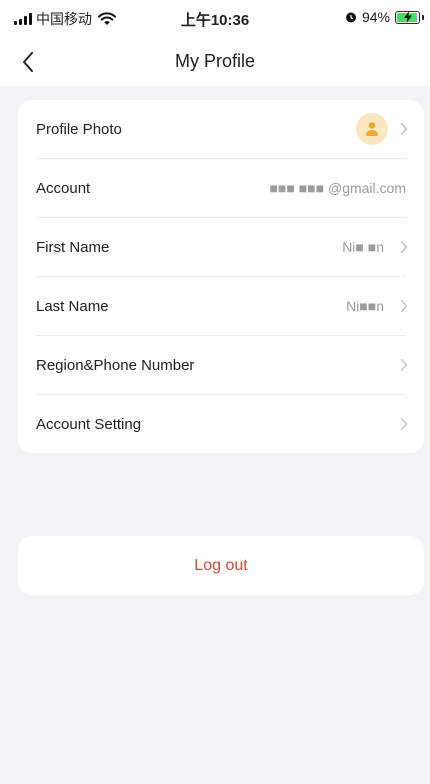  Describe the element at coordinates (363, 247) in the screenshot. I see `first-name-value: Ni■ ■n` at that location.